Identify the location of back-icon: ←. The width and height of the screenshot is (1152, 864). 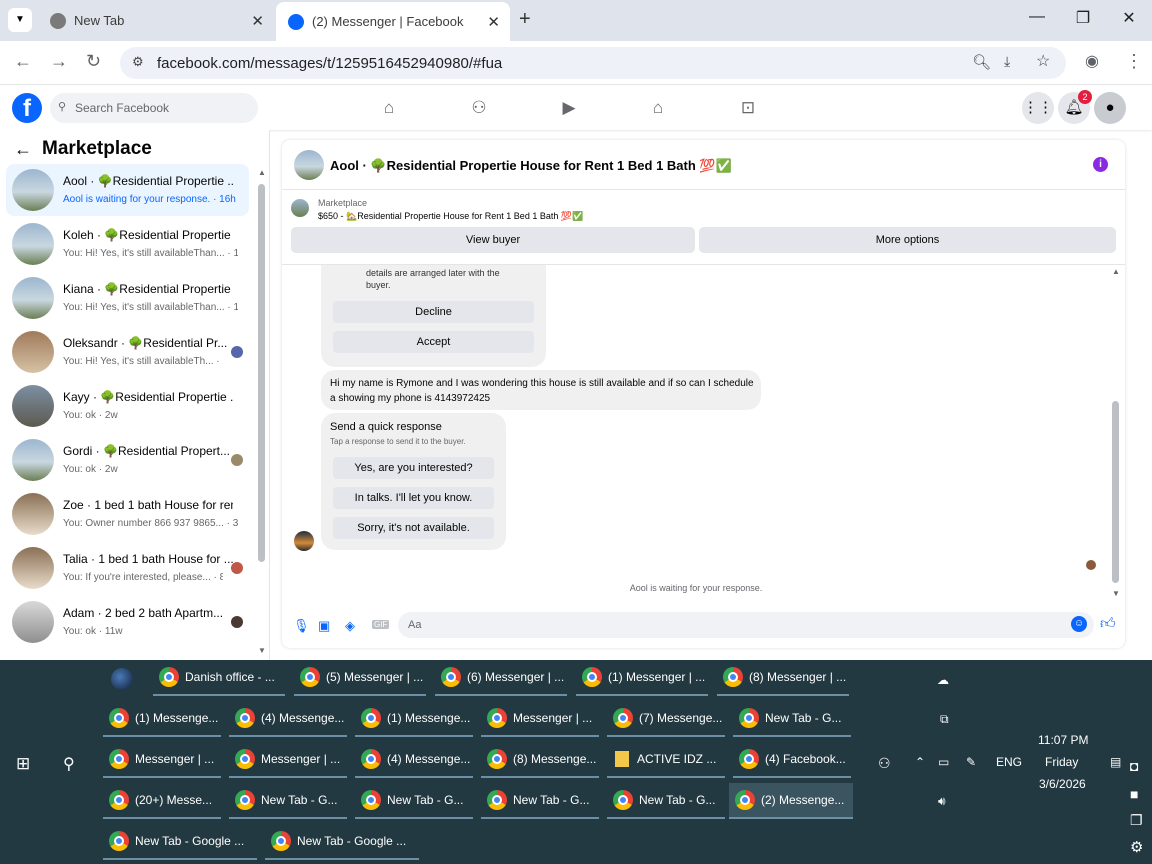
(23, 61).